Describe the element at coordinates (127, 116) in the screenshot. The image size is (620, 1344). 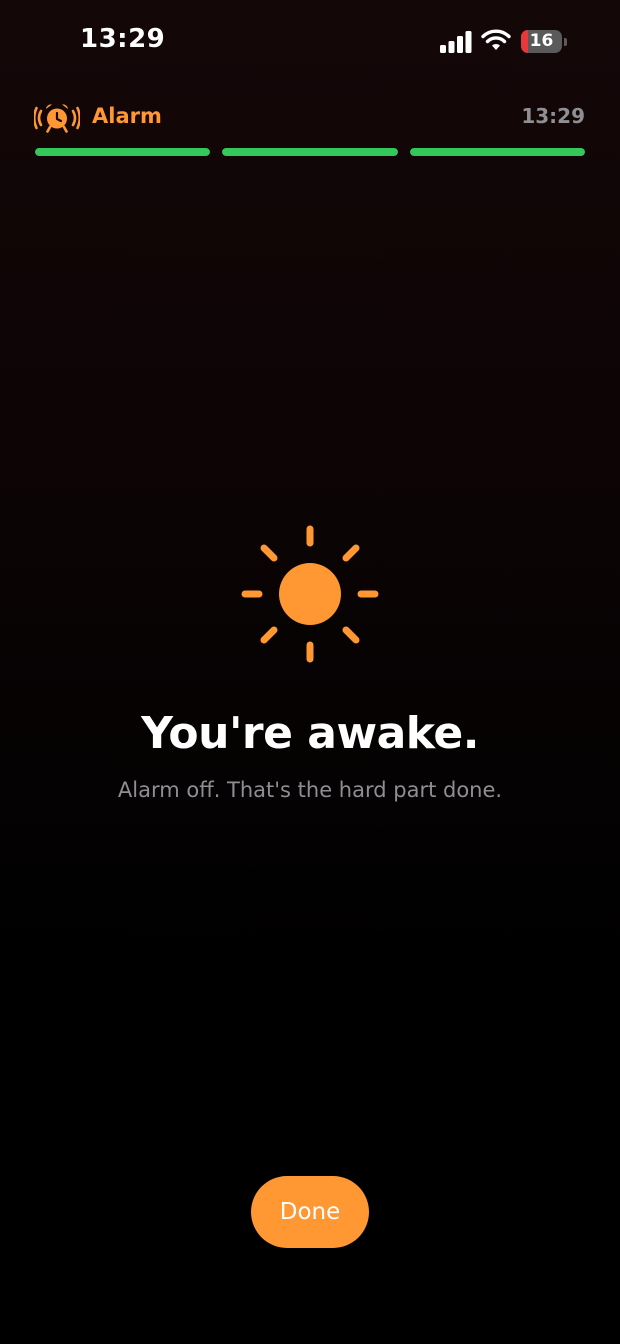
I see `alarm-title: Alarm` at that location.